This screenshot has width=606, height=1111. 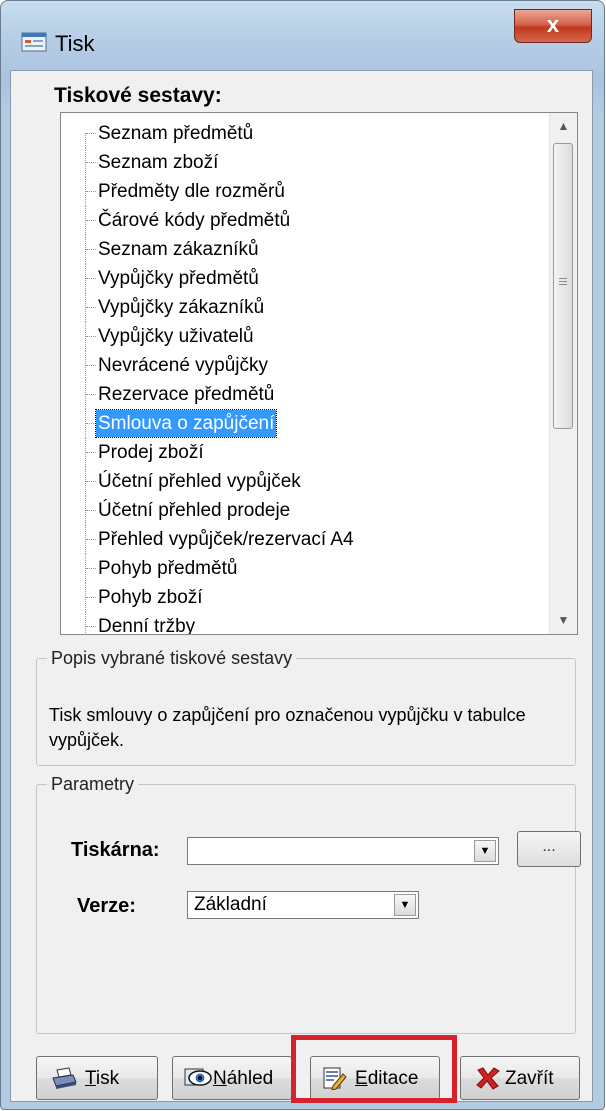 What do you see at coordinates (186, 394) in the screenshot?
I see `tree-item-label: Rezervace předmětů` at bounding box center [186, 394].